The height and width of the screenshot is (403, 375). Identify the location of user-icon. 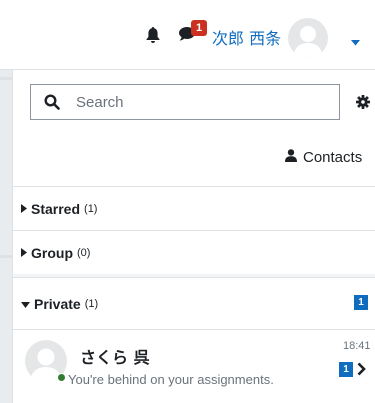
(291, 157).